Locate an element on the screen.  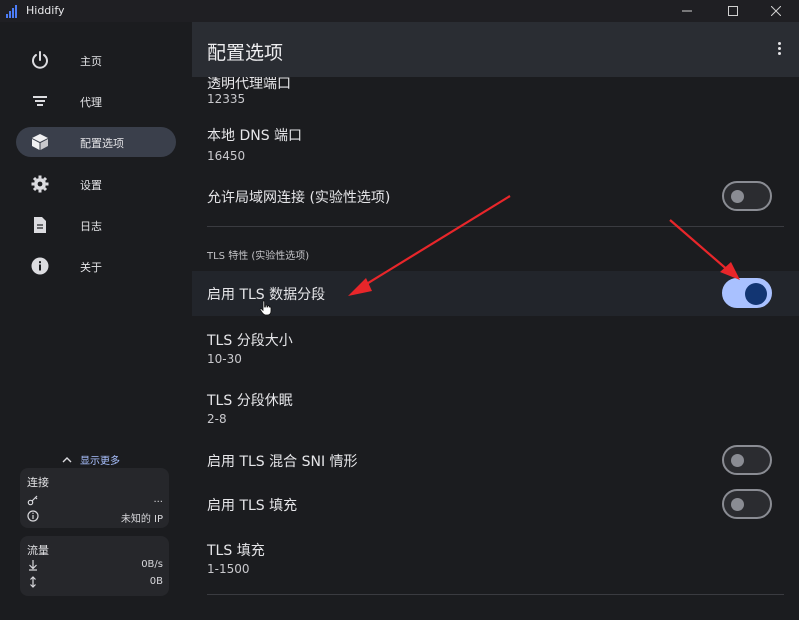
setting-tls-padding-size: TLS 填充 1-1500 is located at coordinates (495, 558).